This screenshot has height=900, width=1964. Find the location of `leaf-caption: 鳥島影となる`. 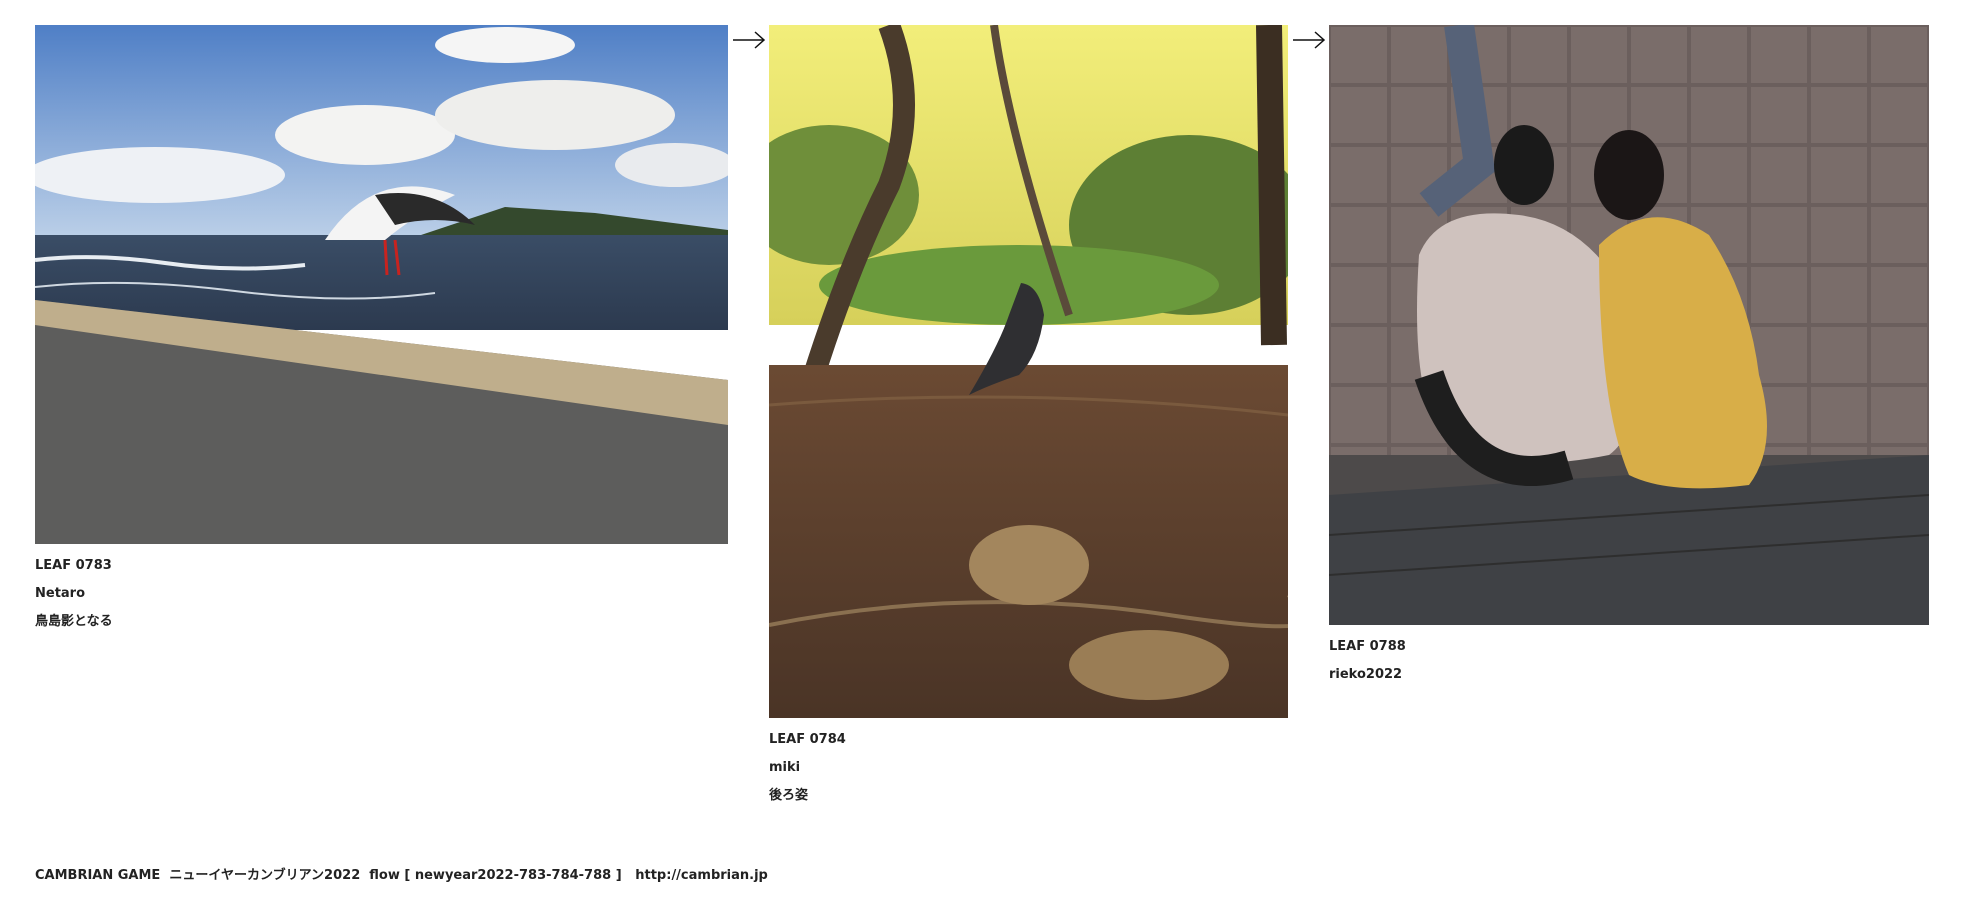

leaf-caption: 鳥島影となる is located at coordinates (74, 621).